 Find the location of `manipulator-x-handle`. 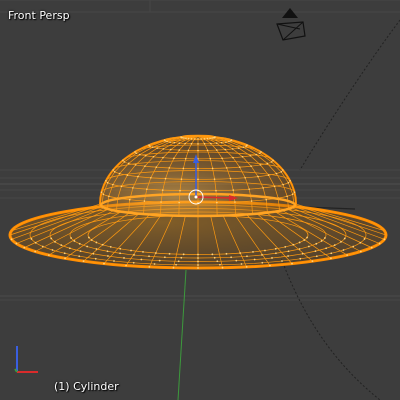

manipulator-x-handle is located at coordinates (214, 197).